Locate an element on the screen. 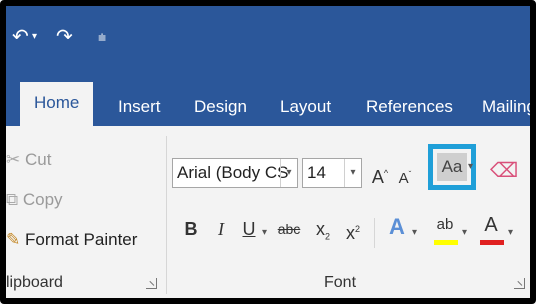  change-case-label: Aa is located at coordinates (452, 166).